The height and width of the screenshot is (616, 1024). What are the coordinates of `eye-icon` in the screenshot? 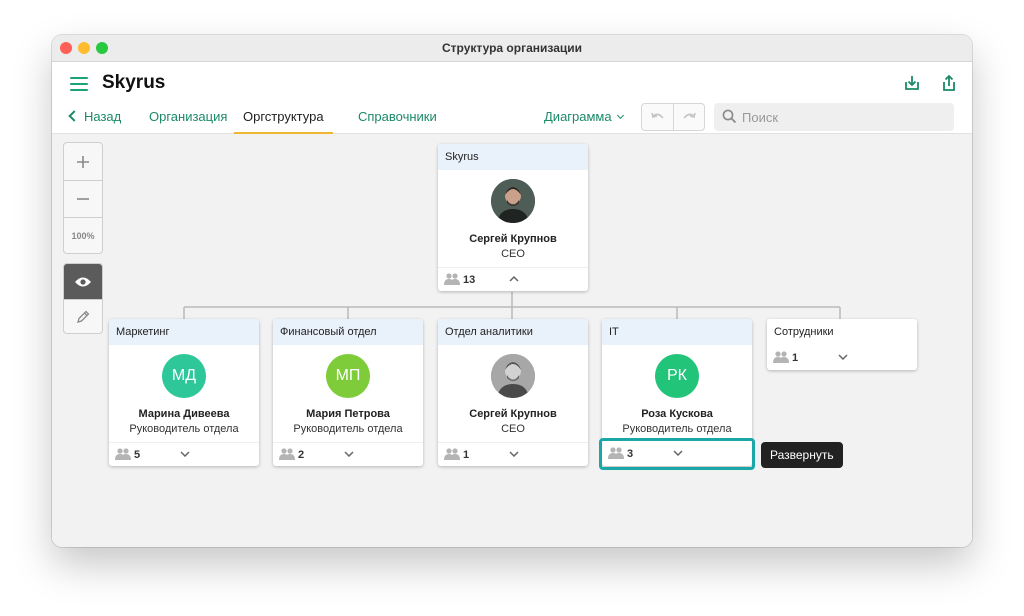 It's located at (83, 281).